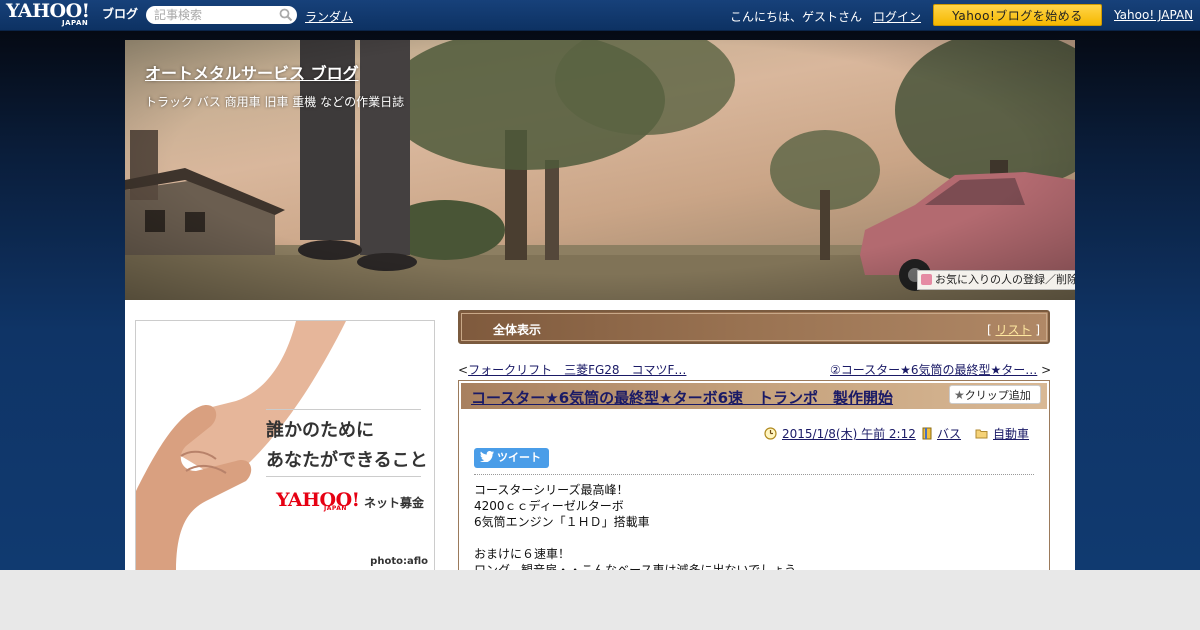 The width and height of the screenshot is (1200, 630). What do you see at coordinates (600, 600) in the screenshot?
I see `footer-strip` at bounding box center [600, 600].